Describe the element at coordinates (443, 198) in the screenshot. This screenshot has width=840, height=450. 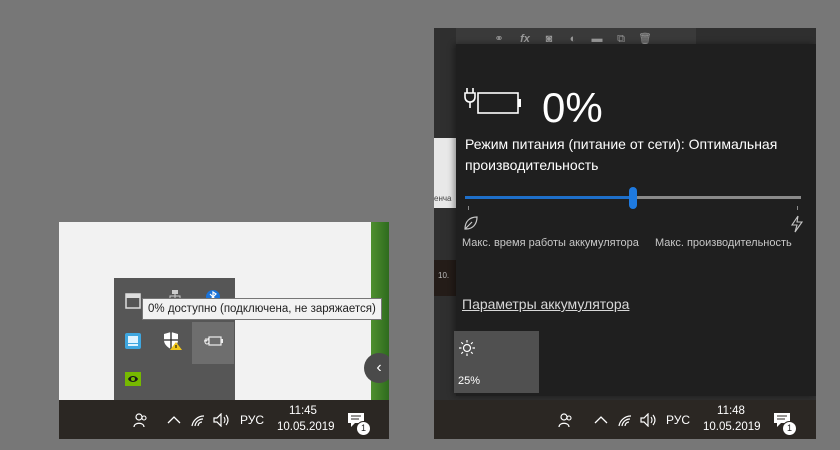
I see `background-text-fragment: енча` at that location.